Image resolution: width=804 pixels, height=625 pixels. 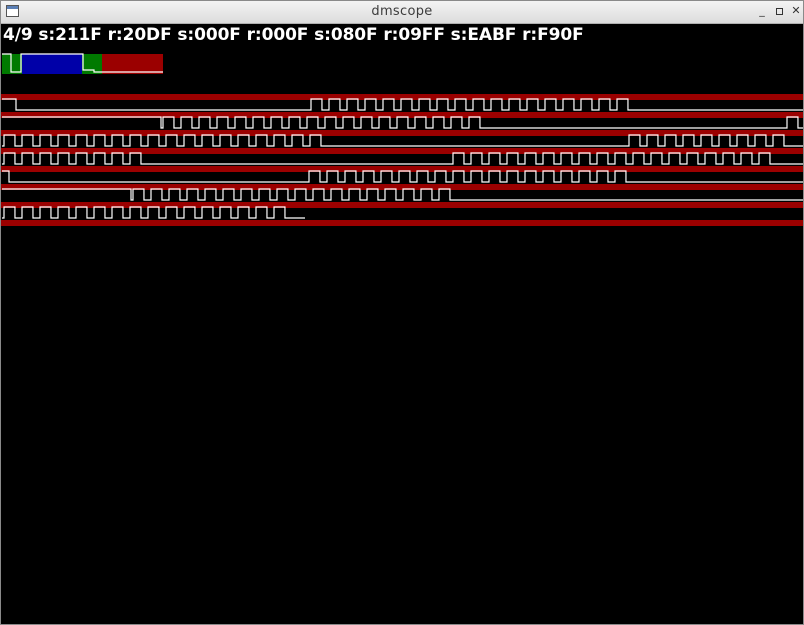 I want to click on status-segment-blue, so click(x=52, y=64).